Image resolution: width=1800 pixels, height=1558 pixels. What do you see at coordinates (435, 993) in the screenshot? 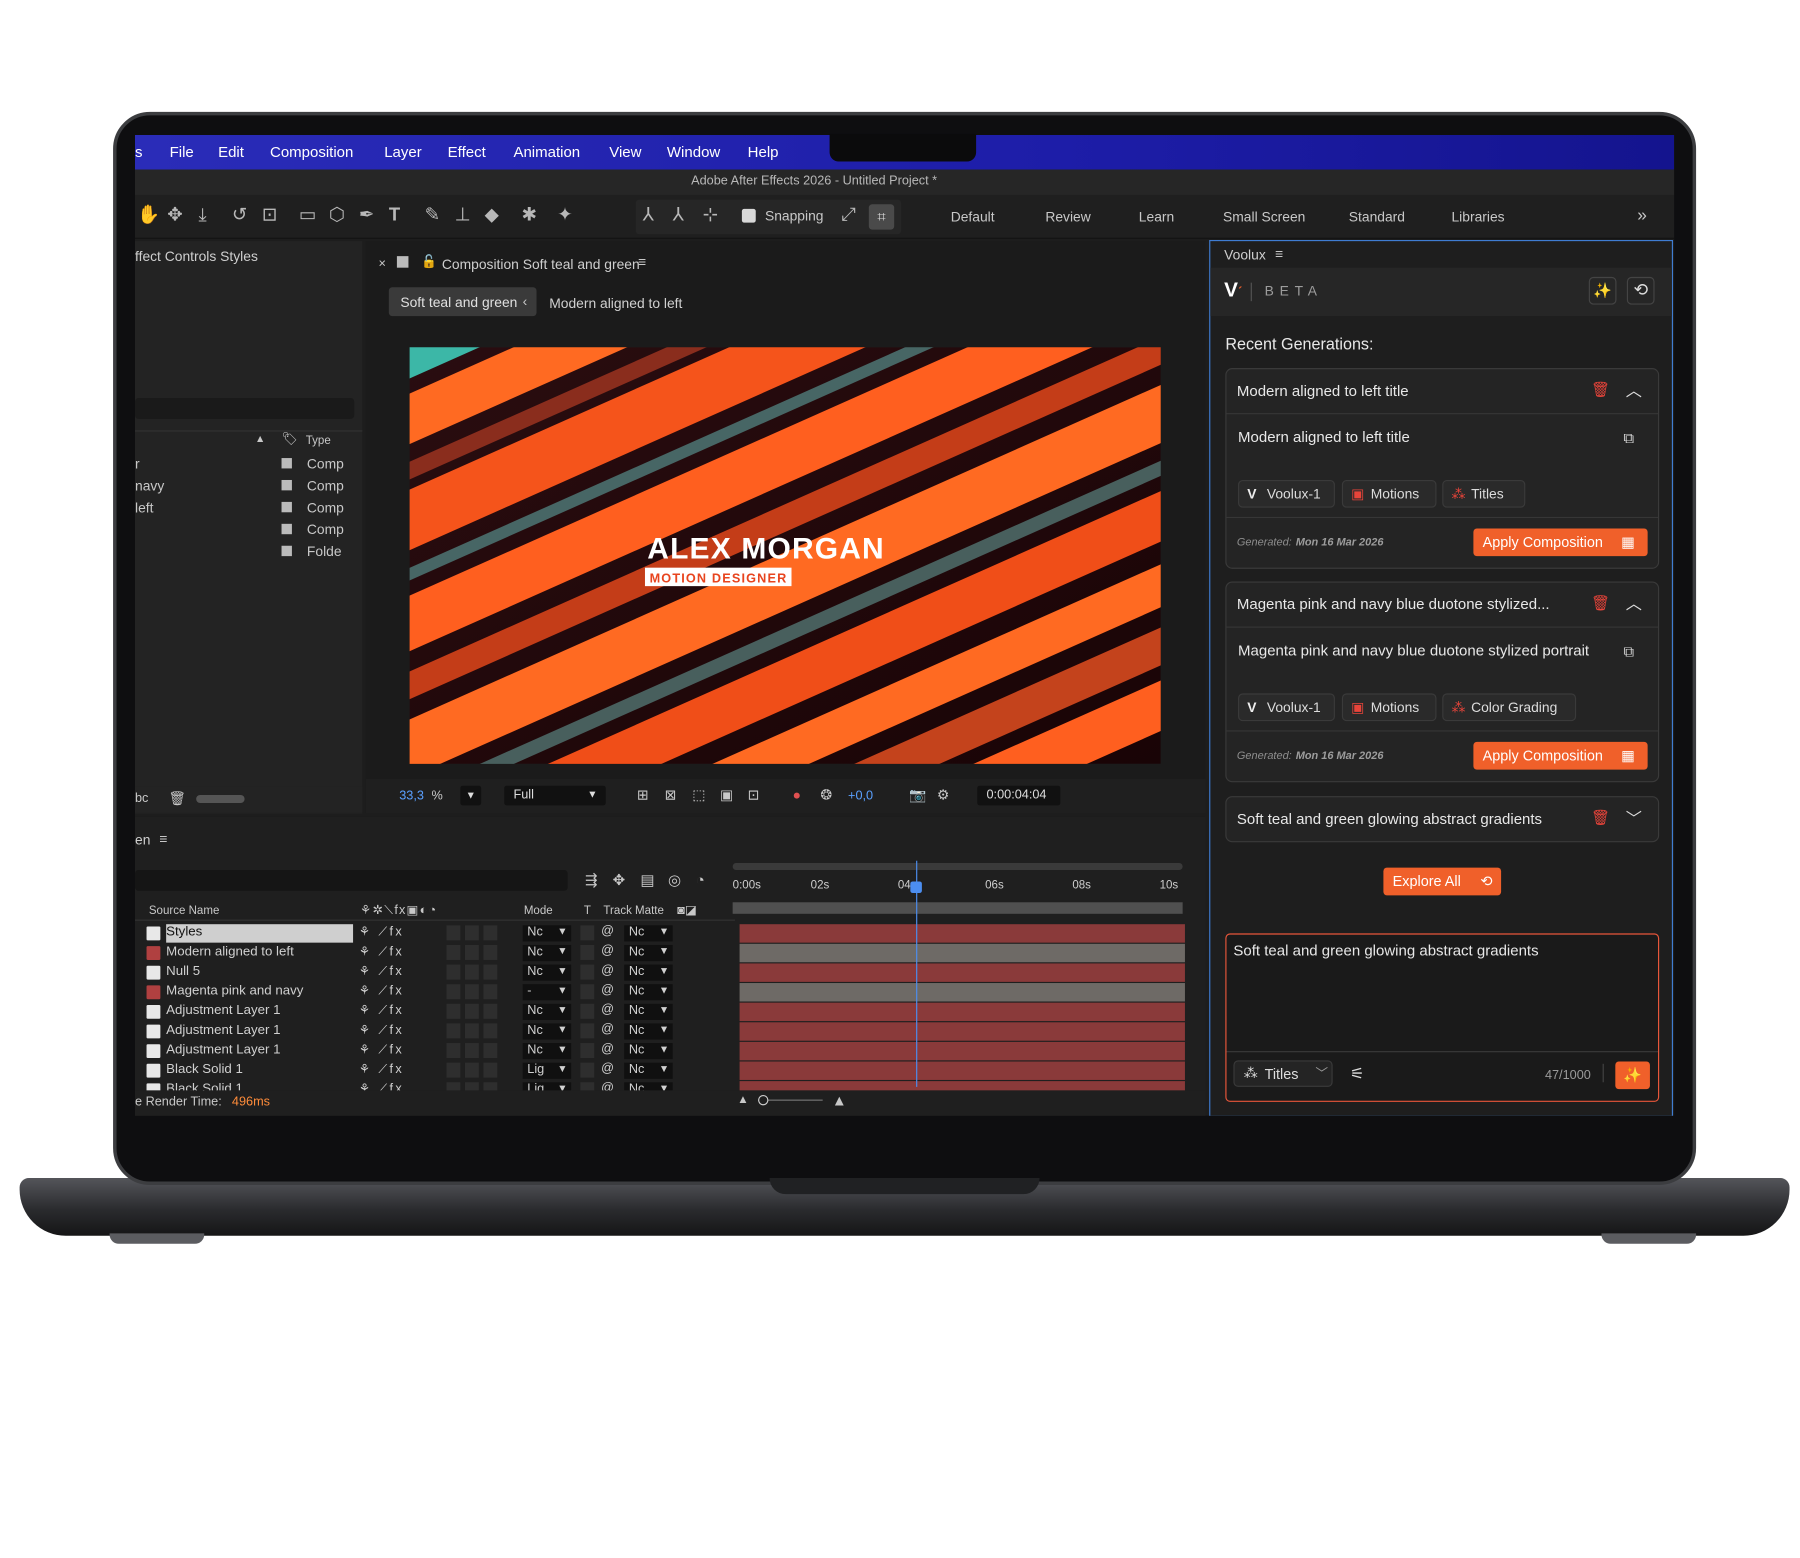
I see `layer-row: Magenta pink and navy ⚘ ⟋fx - ▼ @ Nc ▼` at bounding box center [435, 993].